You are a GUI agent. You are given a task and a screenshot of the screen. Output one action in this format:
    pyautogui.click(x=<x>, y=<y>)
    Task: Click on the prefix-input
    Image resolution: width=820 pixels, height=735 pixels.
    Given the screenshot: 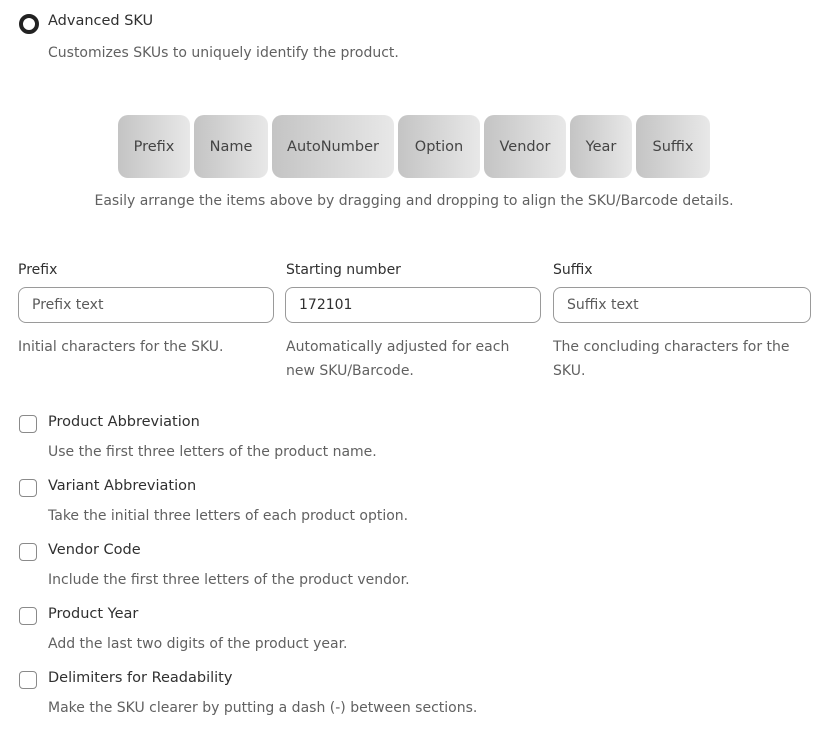 What is the action you would take?
    pyautogui.click(x=146, y=305)
    